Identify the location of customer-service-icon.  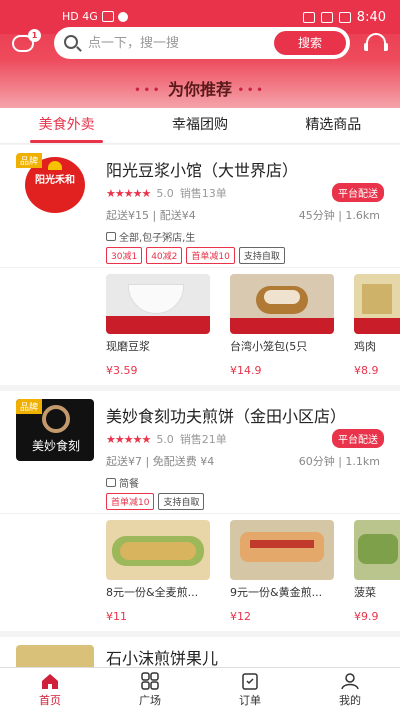
(376, 42).